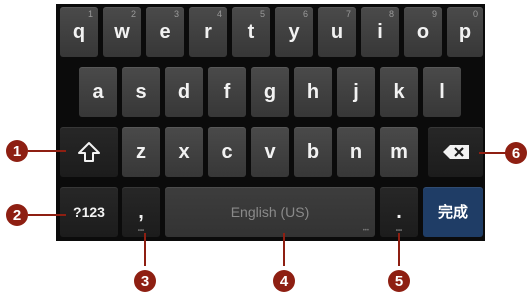 This screenshot has height=301, width=531. I want to click on key-u: u 7, so click(337, 32).